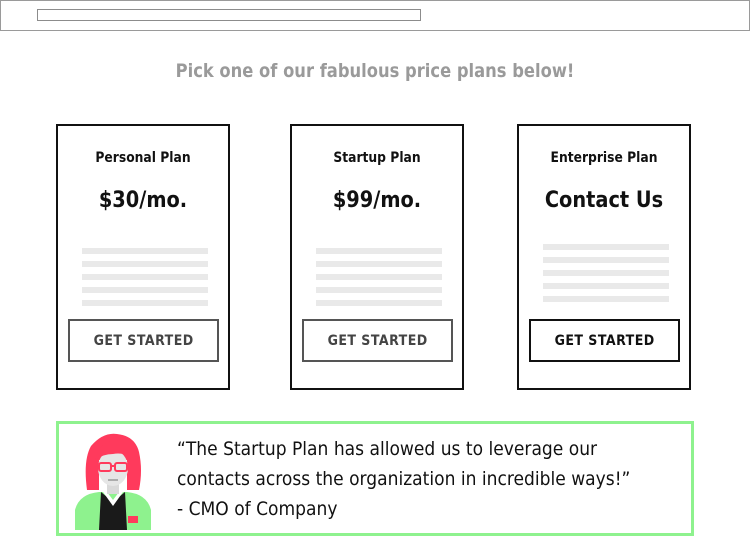 This screenshot has height=550, width=750. I want to click on plan-card-startup: Startup Plan $99/mo. GET STARTED, so click(377, 257).